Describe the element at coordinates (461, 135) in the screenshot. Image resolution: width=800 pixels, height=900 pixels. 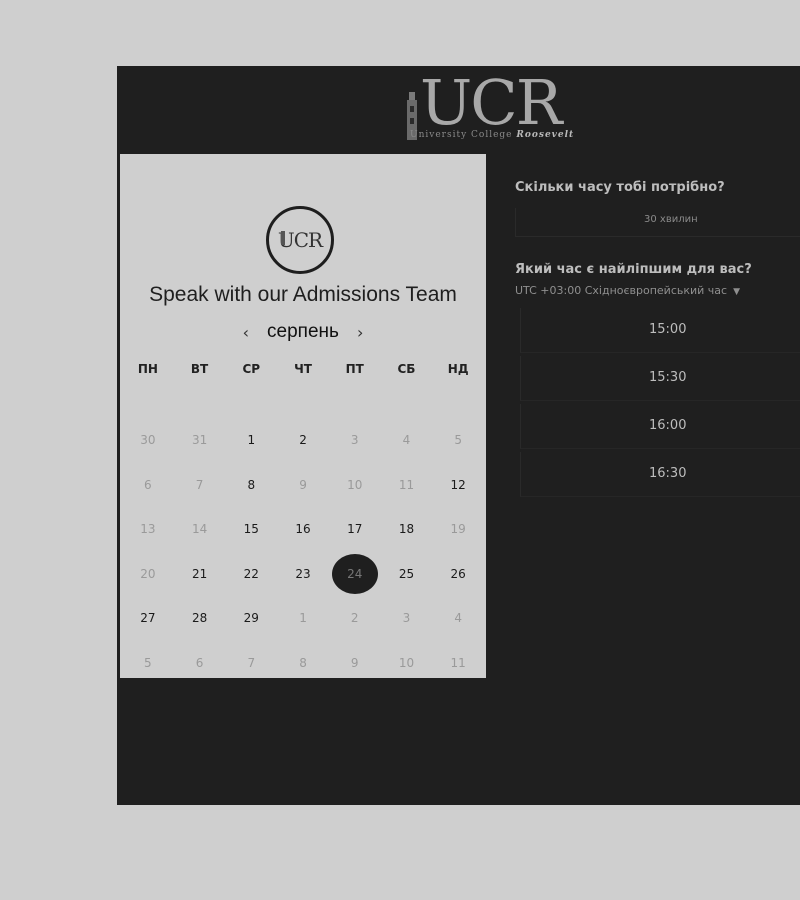
I see `logo-tagline-prefix: University College` at that location.